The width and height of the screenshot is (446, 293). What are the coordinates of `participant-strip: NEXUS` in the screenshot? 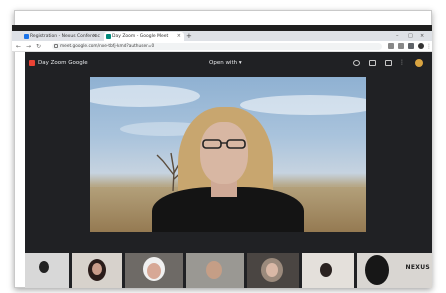 It's located at (228, 270).